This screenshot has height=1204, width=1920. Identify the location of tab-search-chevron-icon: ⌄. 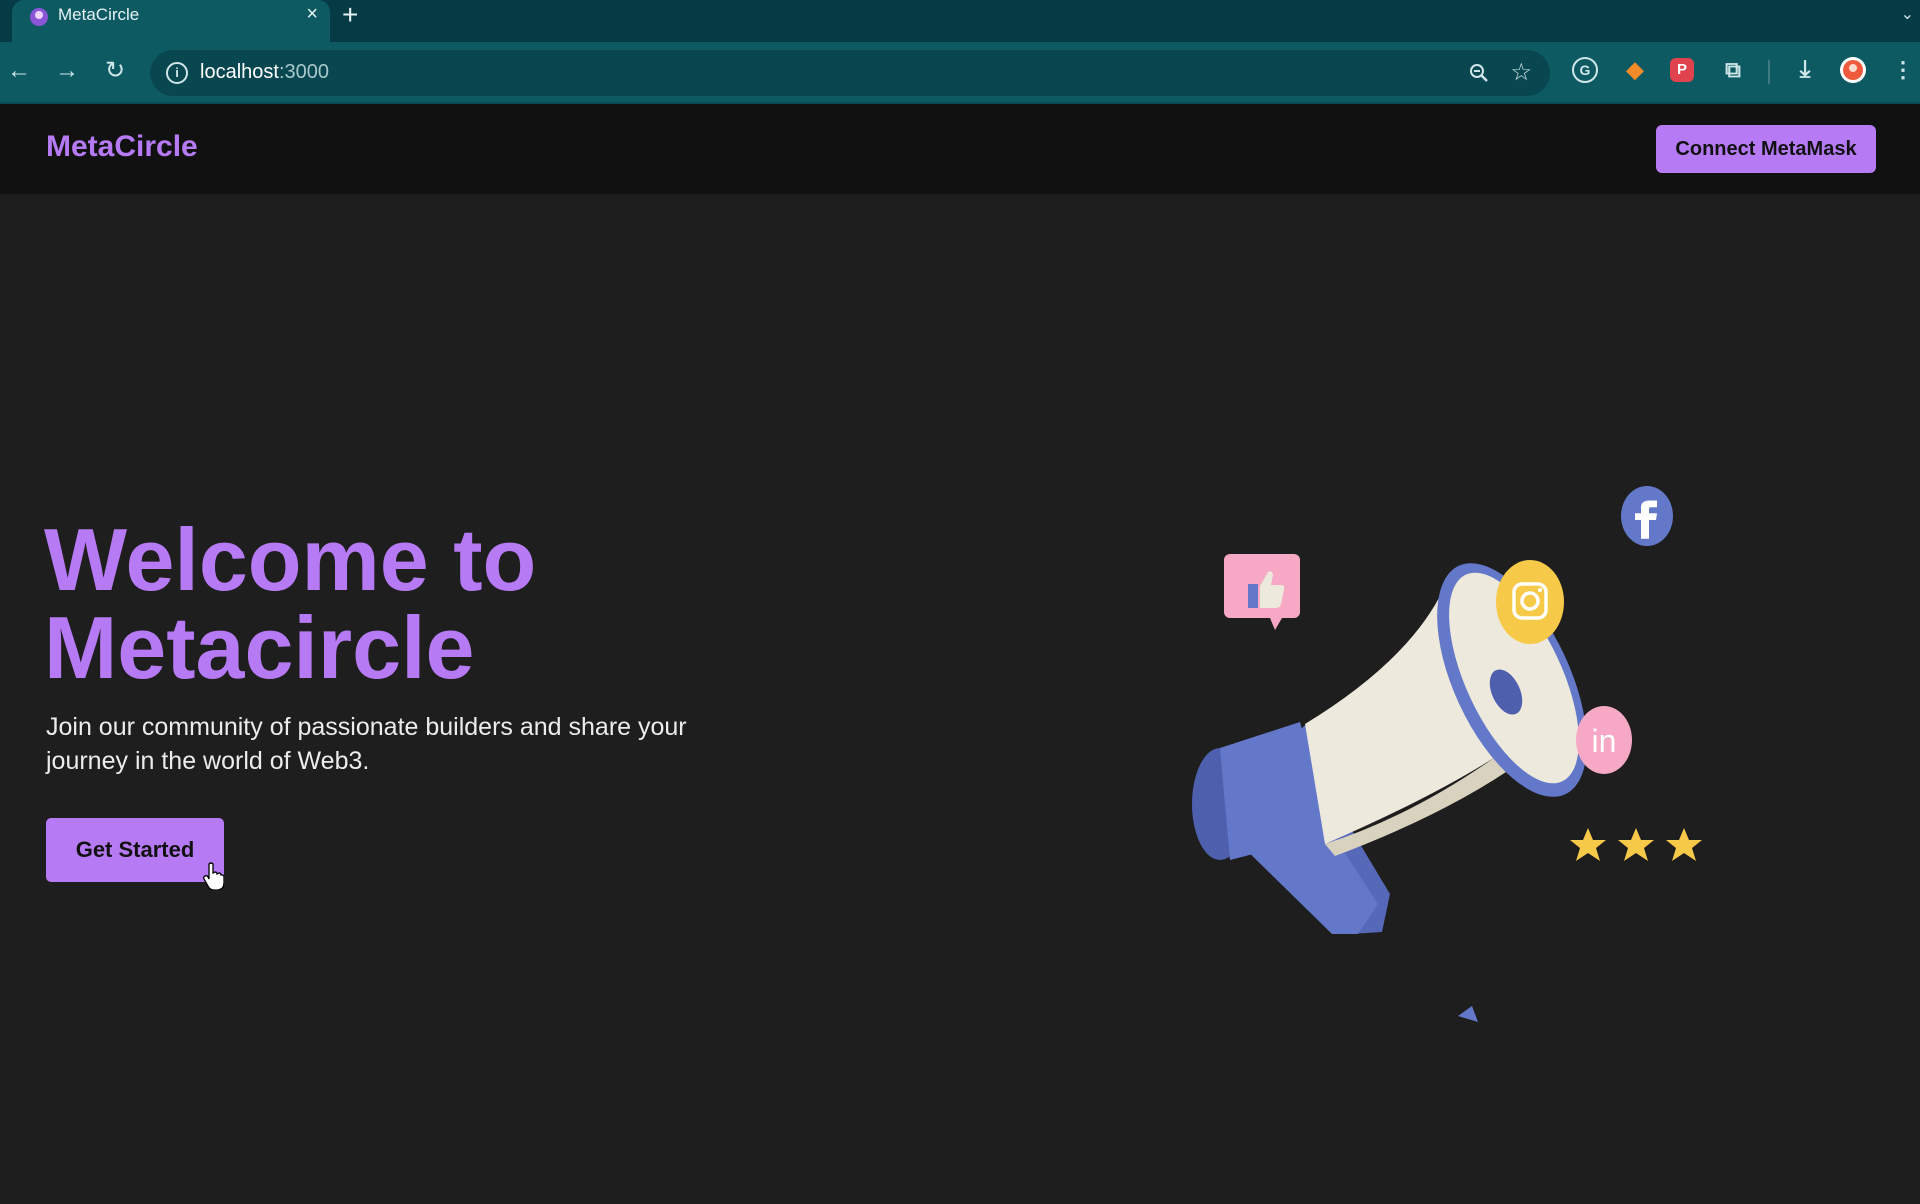
(1907, 14).